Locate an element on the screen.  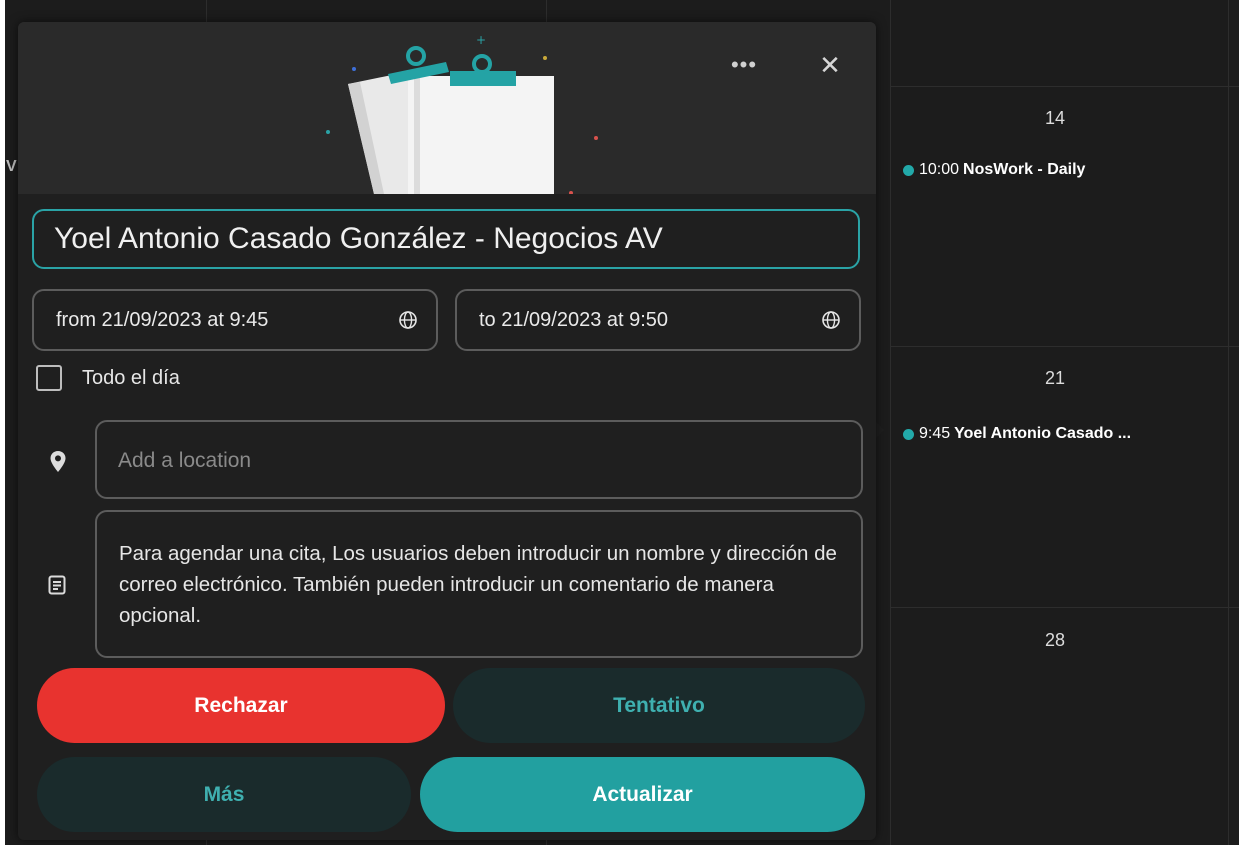
start-datetime-label: from 21/09/2023 at 9:45 is located at coordinates (162, 319).